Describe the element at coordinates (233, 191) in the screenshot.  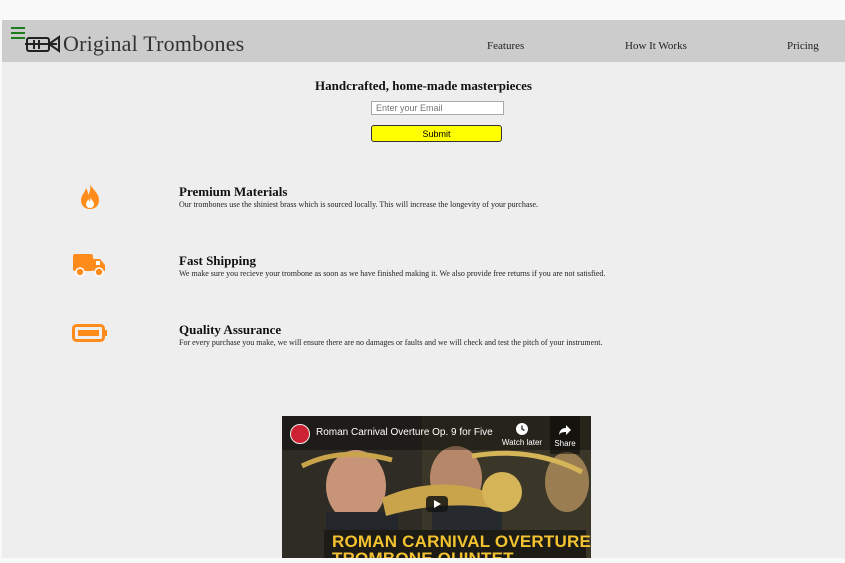
I see `feature-title-premium-materials: Premium Materials` at that location.